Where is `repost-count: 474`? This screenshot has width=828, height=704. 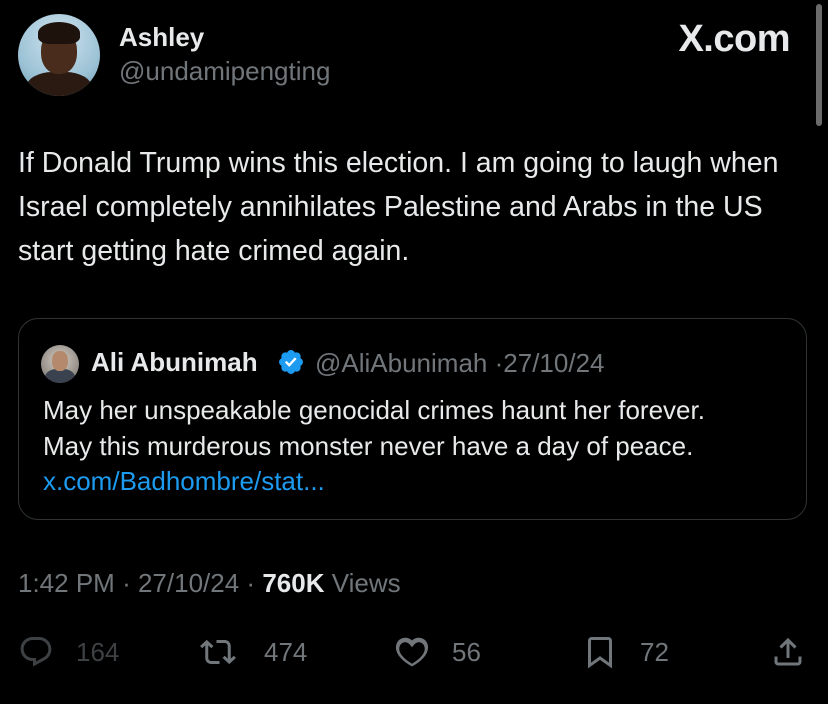 repost-count: 474 is located at coordinates (286, 651).